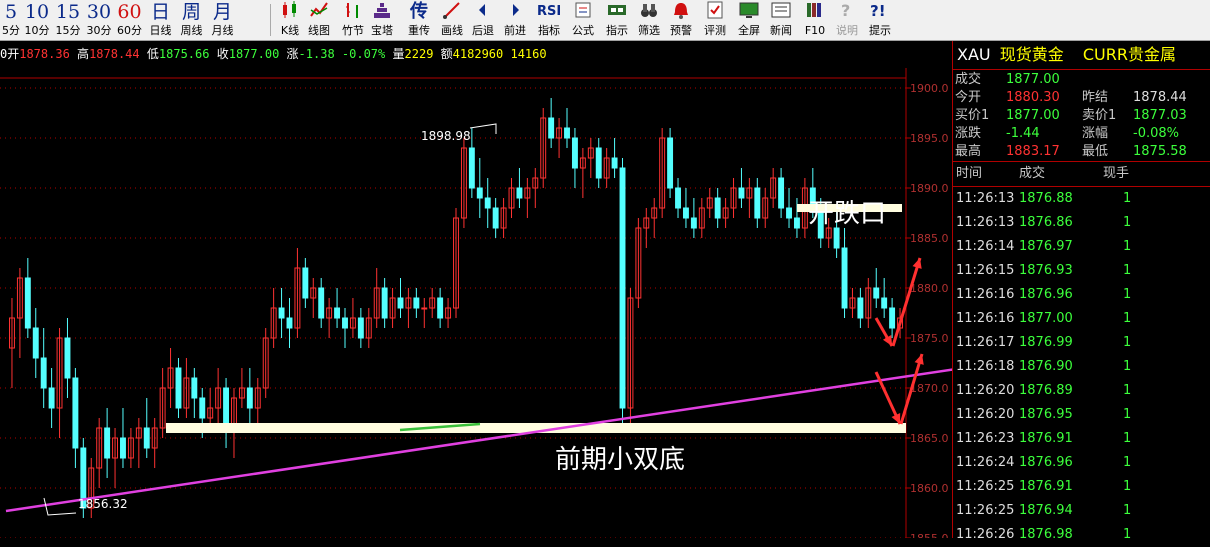  What do you see at coordinates (929, 188) in the screenshot?
I see `y-tick-label: 1890.0` at bounding box center [929, 188].